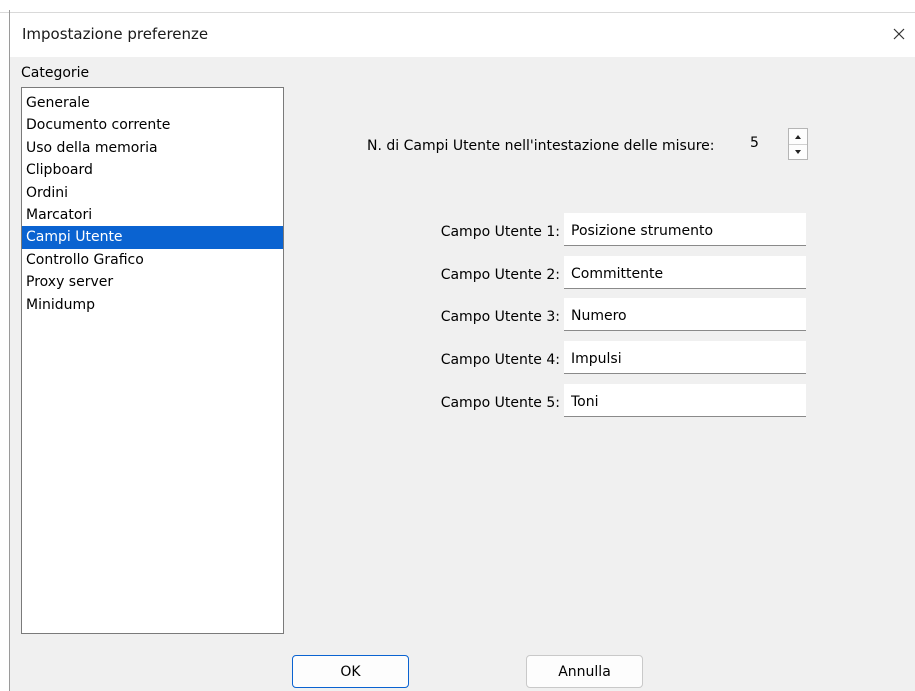 This screenshot has height=691, width=915. What do you see at coordinates (350, 671) in the screenshot?
I see `ok-button: OK` at bounding box center [350, 671].